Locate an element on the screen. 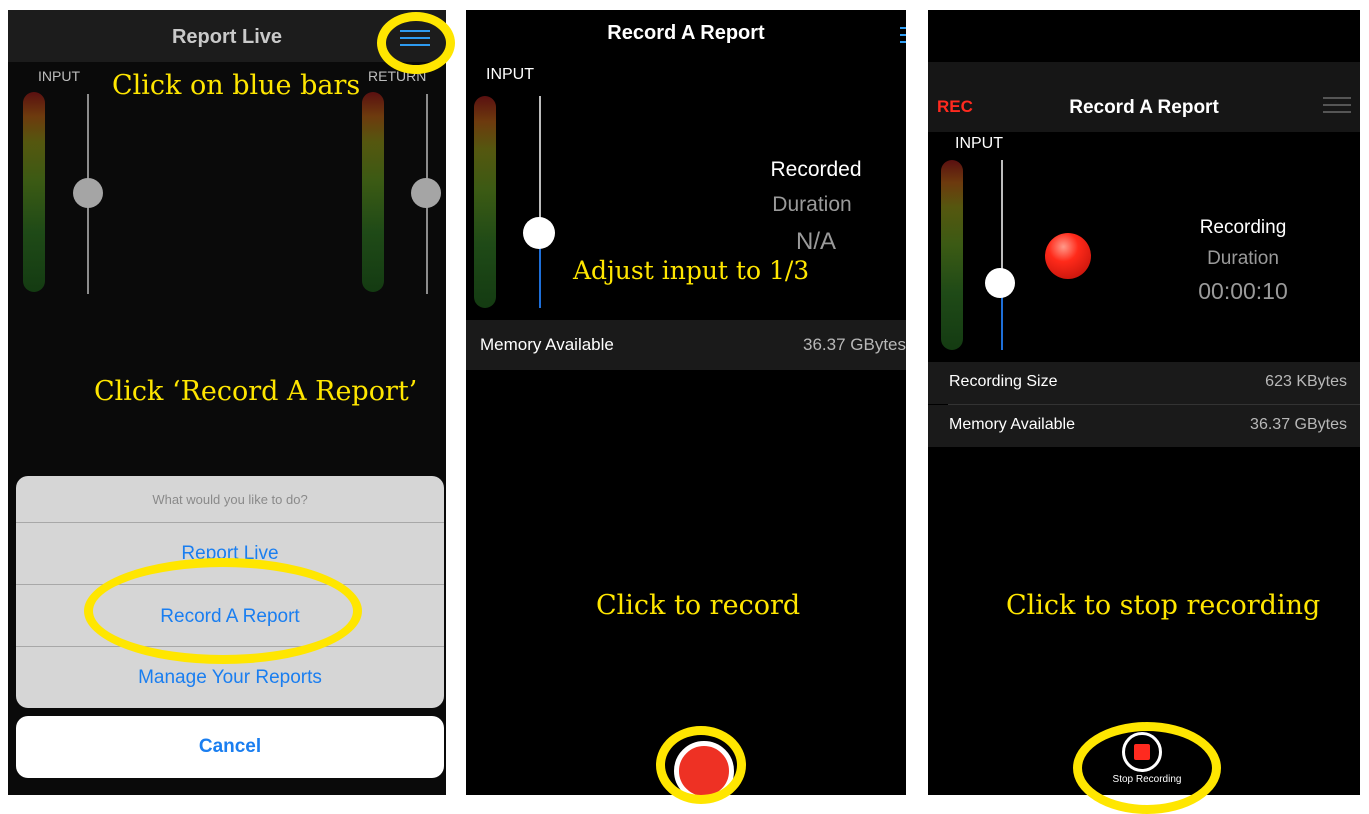 This screenshot has height=814, width=1369. recording-status: Recording is located at coordinates (1243, 227).